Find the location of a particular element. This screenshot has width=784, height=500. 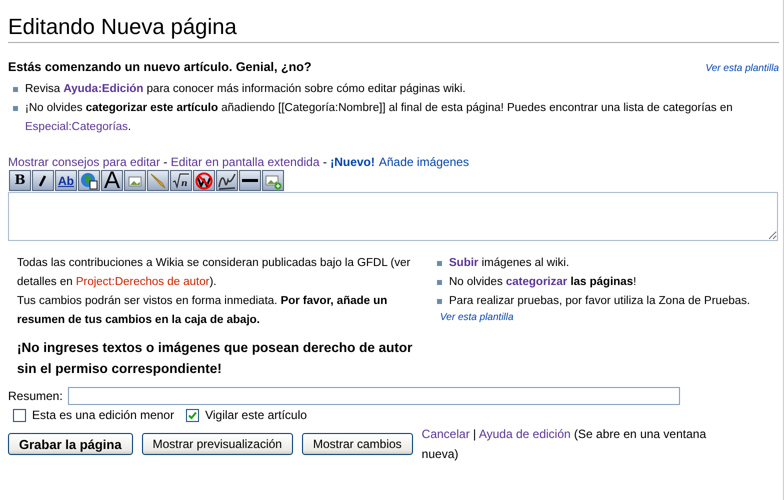

link: Especial:Categorías is located at coordinates (76, 127).